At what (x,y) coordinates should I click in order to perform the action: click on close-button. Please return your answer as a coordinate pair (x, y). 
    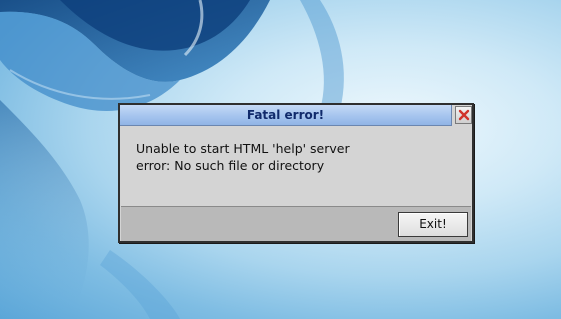
    Looking at the image, I should click on (463, 115).